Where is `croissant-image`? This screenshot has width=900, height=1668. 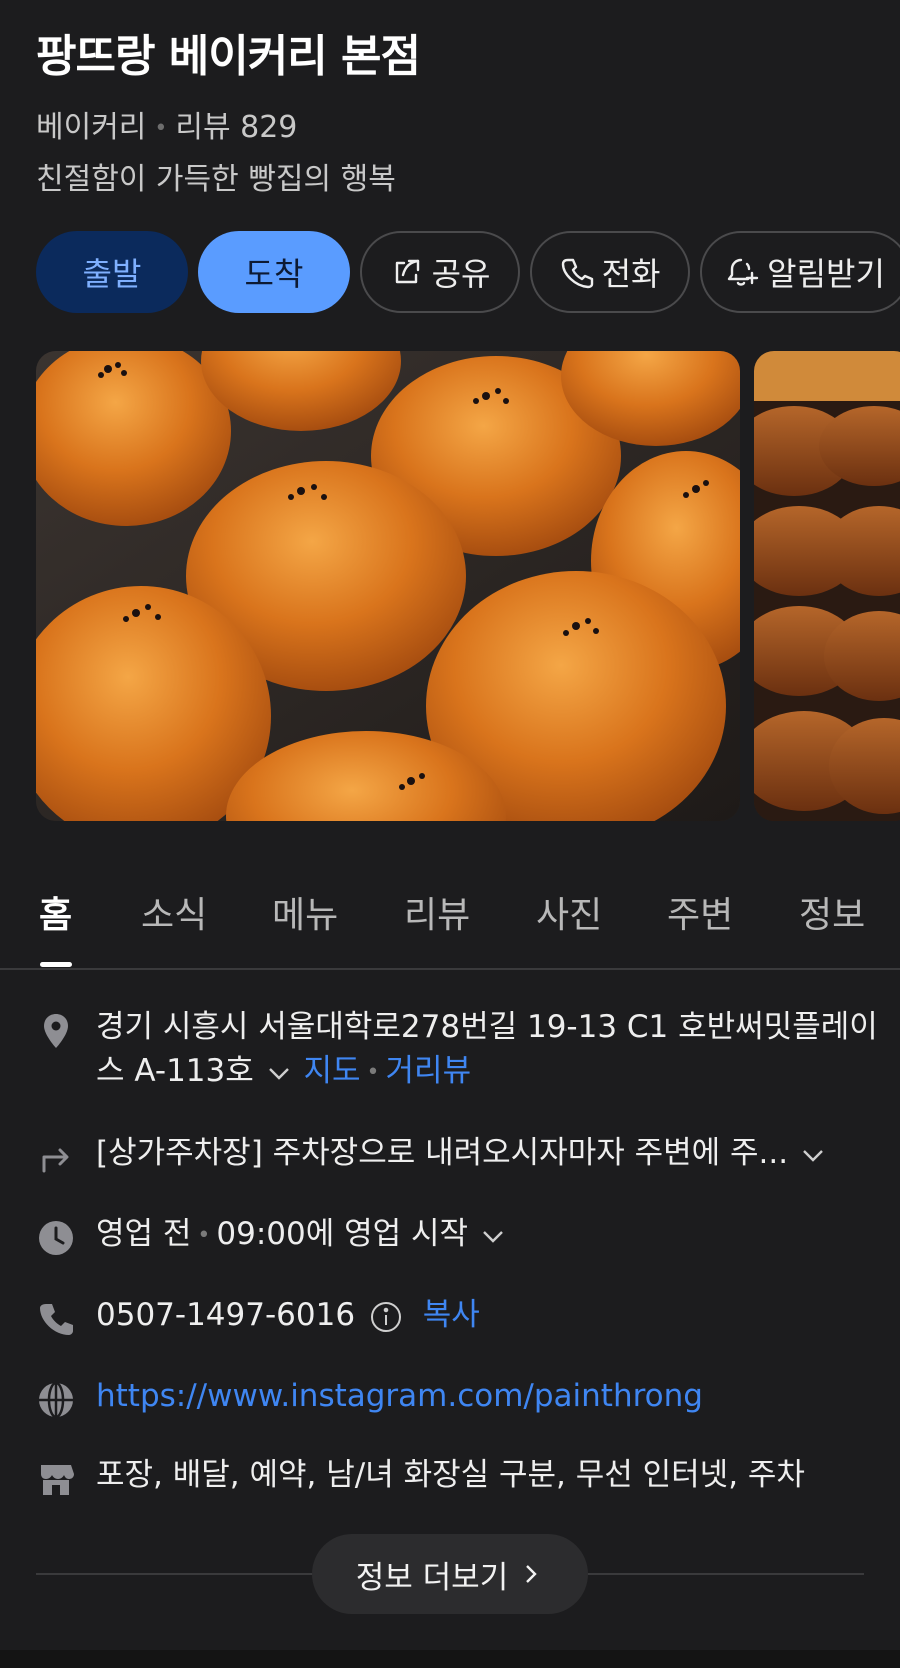
croissant-image is located at coordinates (827, 586).